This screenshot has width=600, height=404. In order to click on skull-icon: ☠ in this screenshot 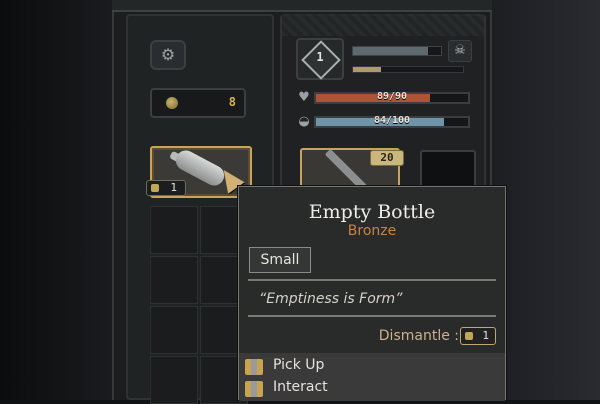, I will do `click(460, 51)`.